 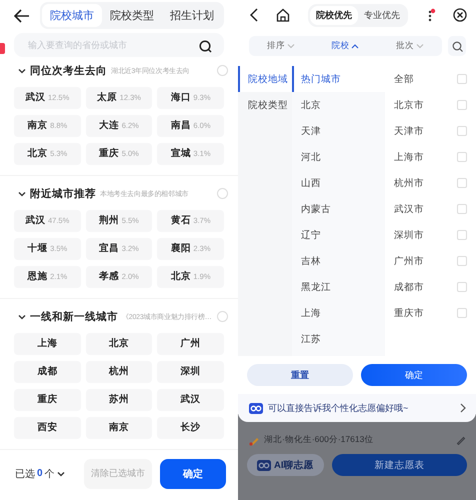 What do you see at coordinates (431, 15) in the screenshot?
I see `more-icon` at bounding box center [431, 15].